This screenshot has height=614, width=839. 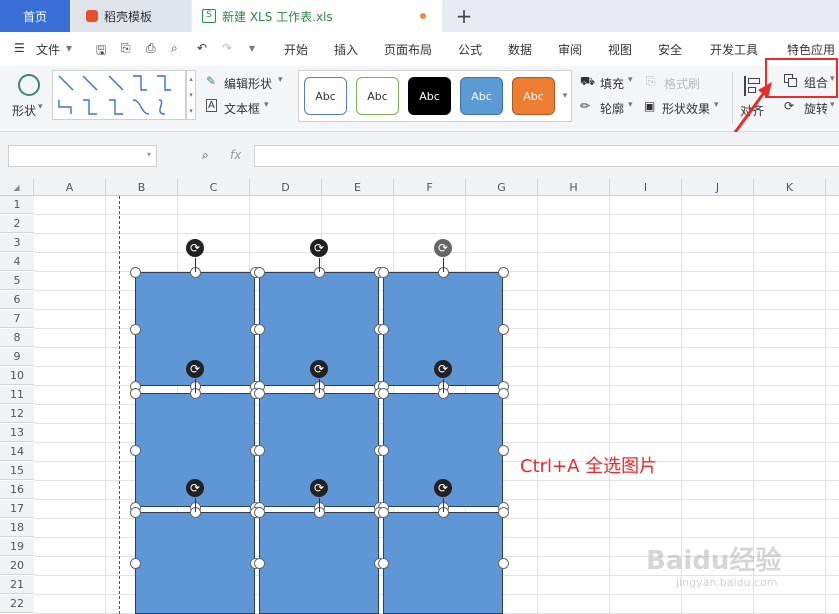 I want to click on rotate-button: ⟳ 旋转 ▾, so click(x=811, y=108).